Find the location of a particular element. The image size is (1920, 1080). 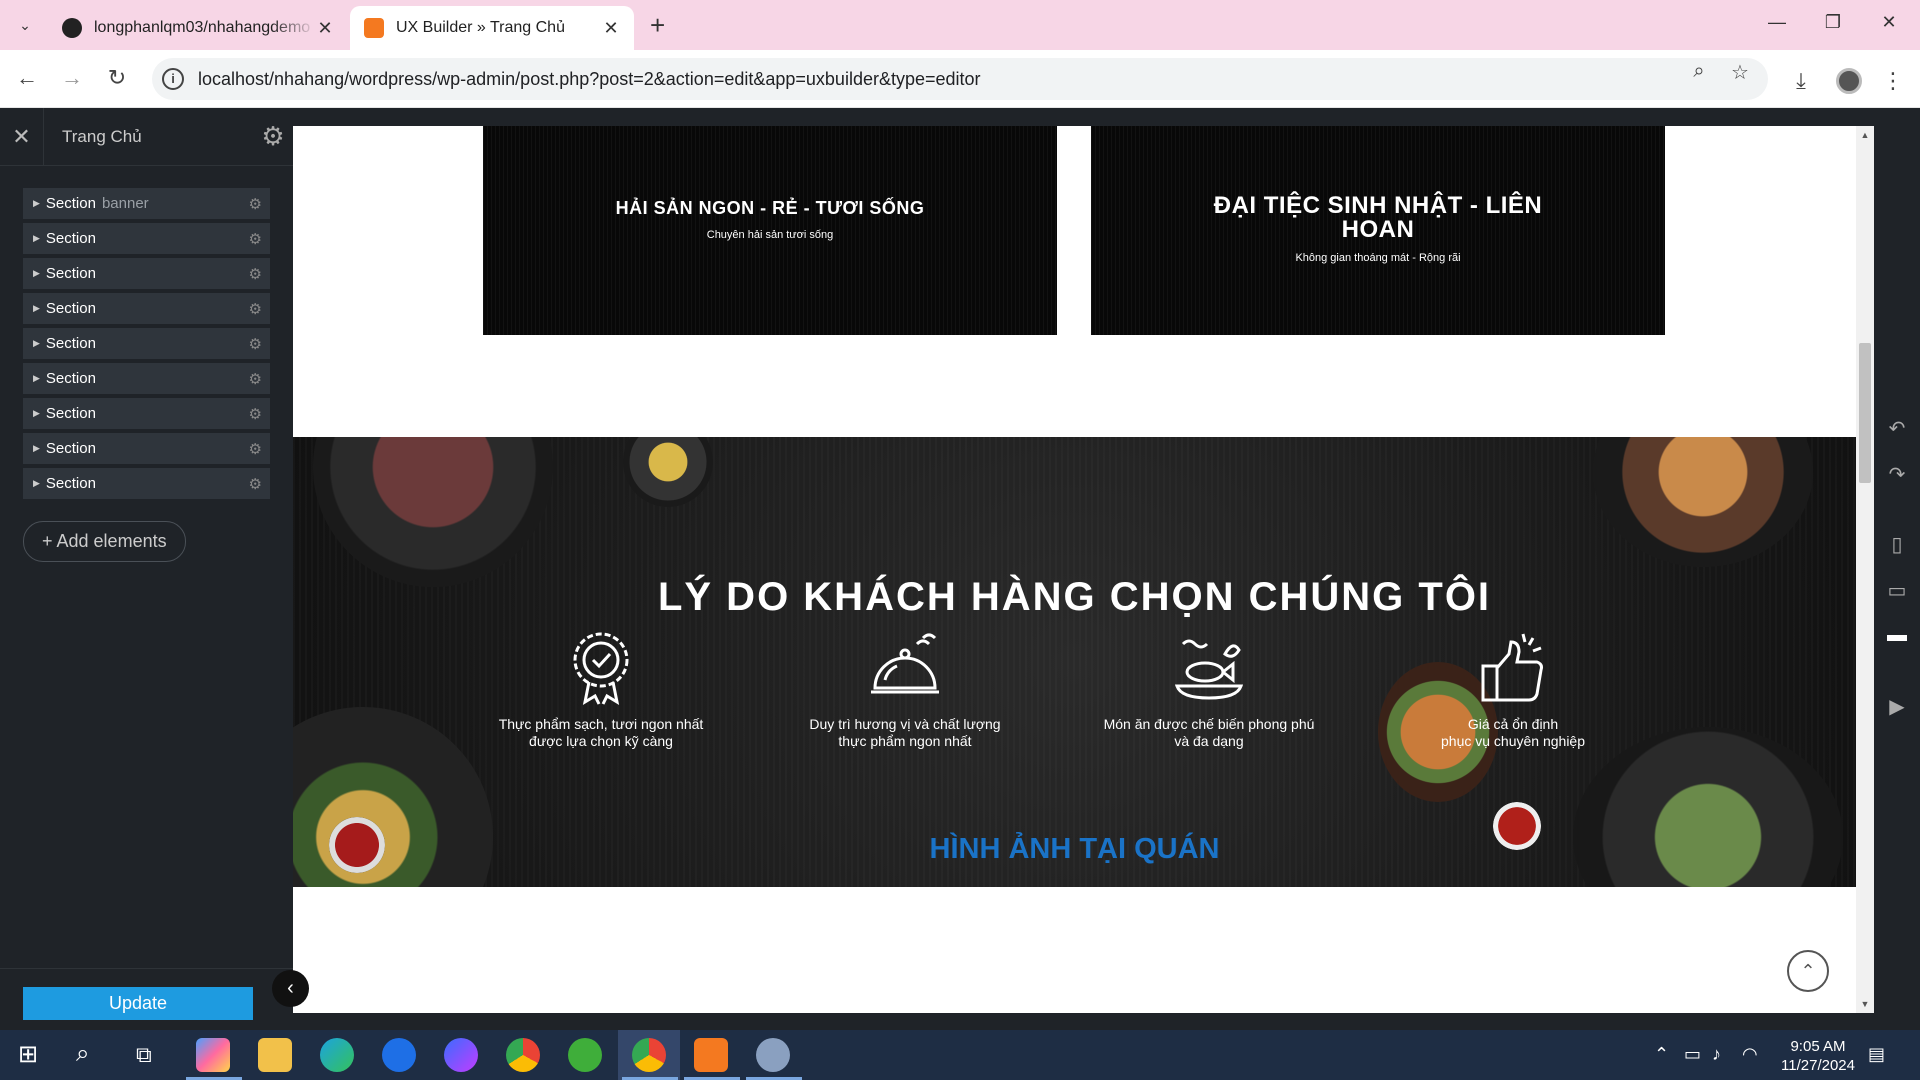

battery-icon: ▭ is located at coordinates (1692, 1054).